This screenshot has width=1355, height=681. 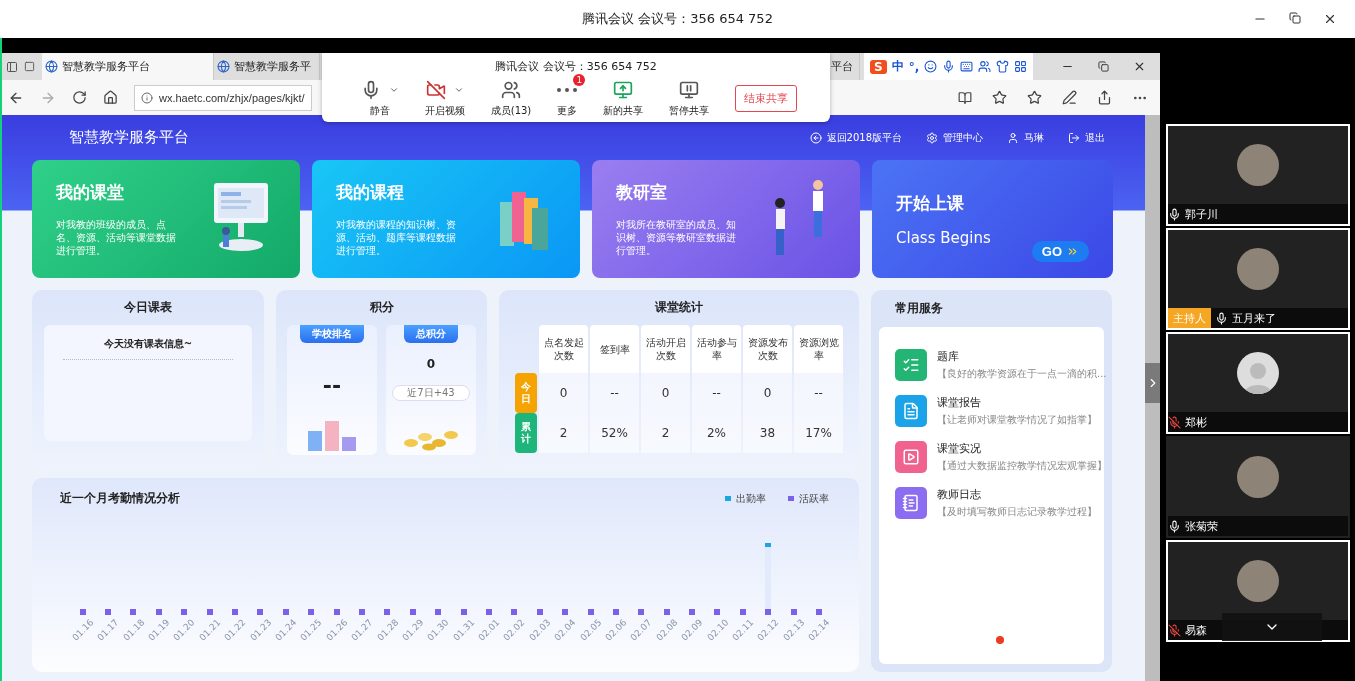 I want to click on end-share-button: 结束共享, so click(x=766, y=98).